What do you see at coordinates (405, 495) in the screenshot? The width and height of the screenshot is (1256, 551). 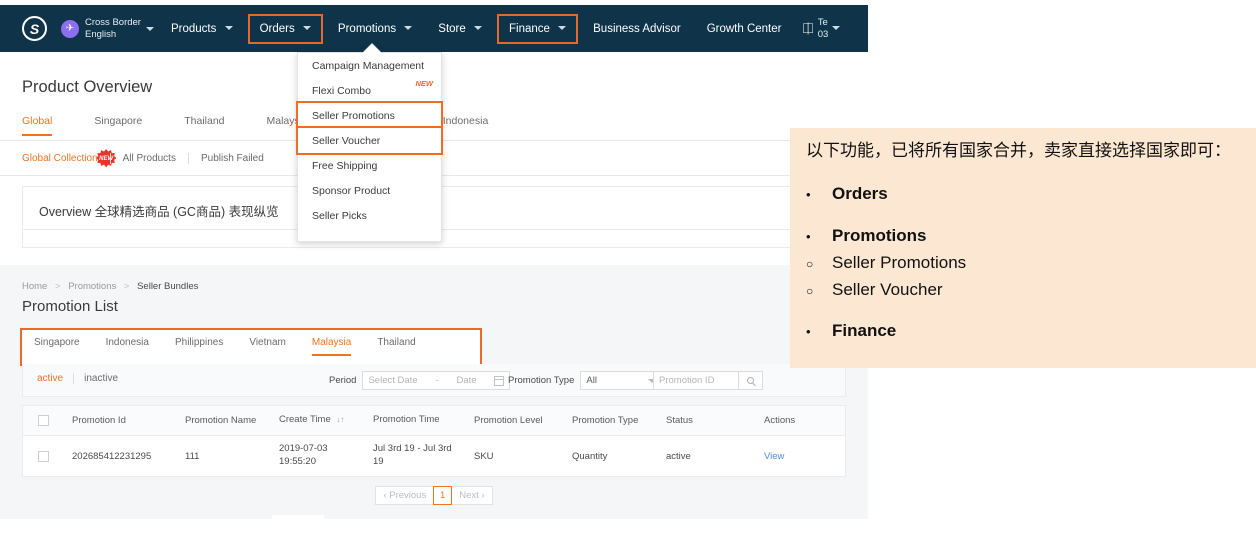 I see `previous-page-button: ‹ Previous` at bounding box center [405, 495].